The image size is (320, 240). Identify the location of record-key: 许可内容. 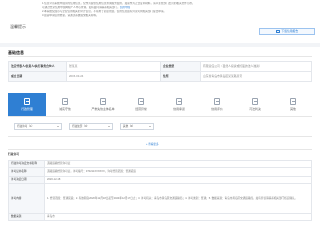
(26, 198).